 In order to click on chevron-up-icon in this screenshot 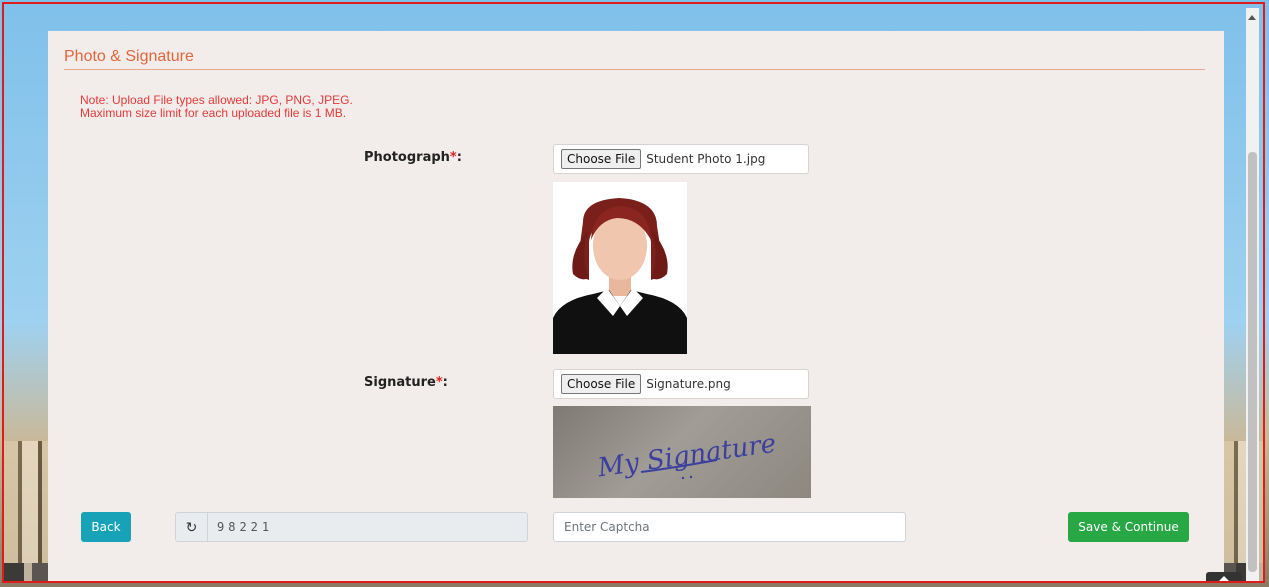, I will do `click(1224, 578)`.